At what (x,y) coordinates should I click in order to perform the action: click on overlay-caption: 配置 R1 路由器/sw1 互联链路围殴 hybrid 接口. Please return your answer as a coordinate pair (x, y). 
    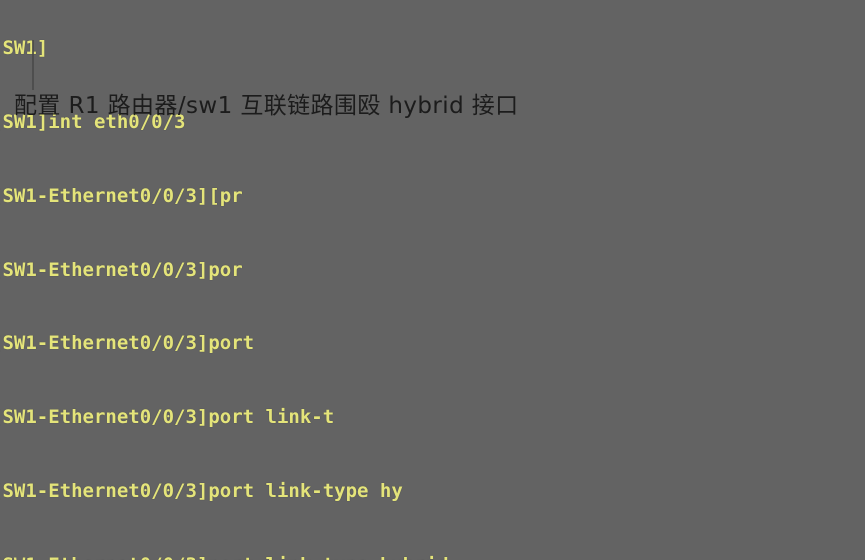
    Looking at the image, I should click on (266, 106).